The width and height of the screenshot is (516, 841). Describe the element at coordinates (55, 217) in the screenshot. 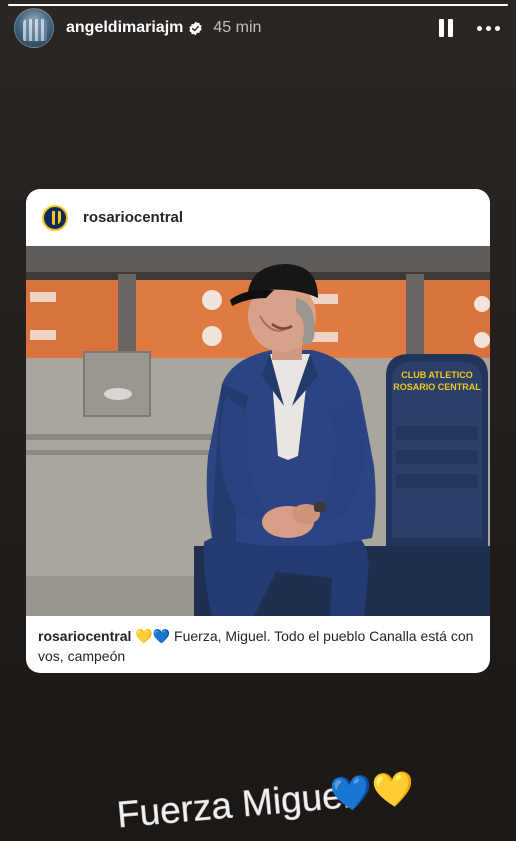

I see `club-logo` at that location.